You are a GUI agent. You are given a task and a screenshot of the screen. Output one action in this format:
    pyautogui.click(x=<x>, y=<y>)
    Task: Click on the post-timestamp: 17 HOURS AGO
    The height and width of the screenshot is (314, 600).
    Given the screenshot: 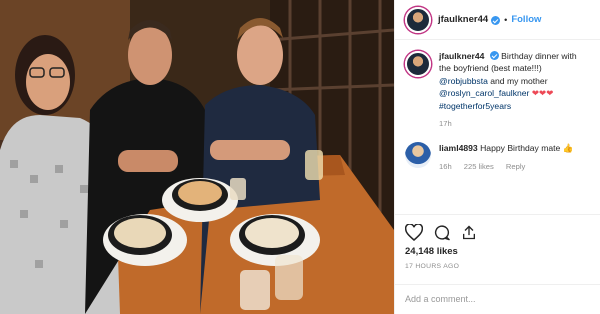 What is the action you would take?
    pyautogui.click(x=498, y=266)
    